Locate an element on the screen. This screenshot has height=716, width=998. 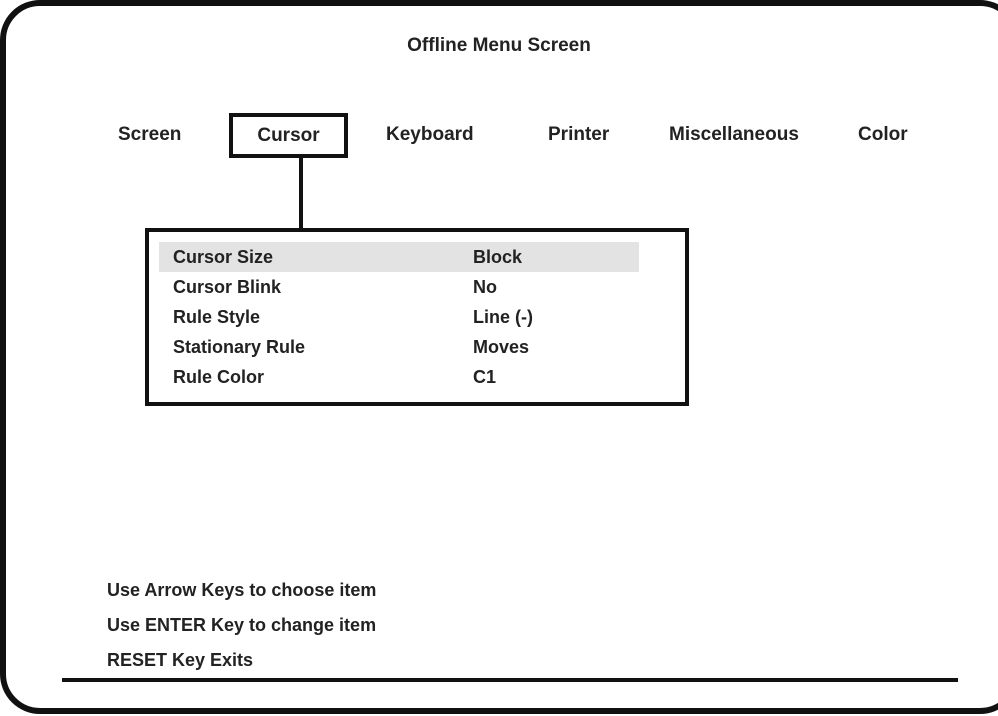
hint-reset-key: RESET Key Exits is located at coordinates (180, 660).